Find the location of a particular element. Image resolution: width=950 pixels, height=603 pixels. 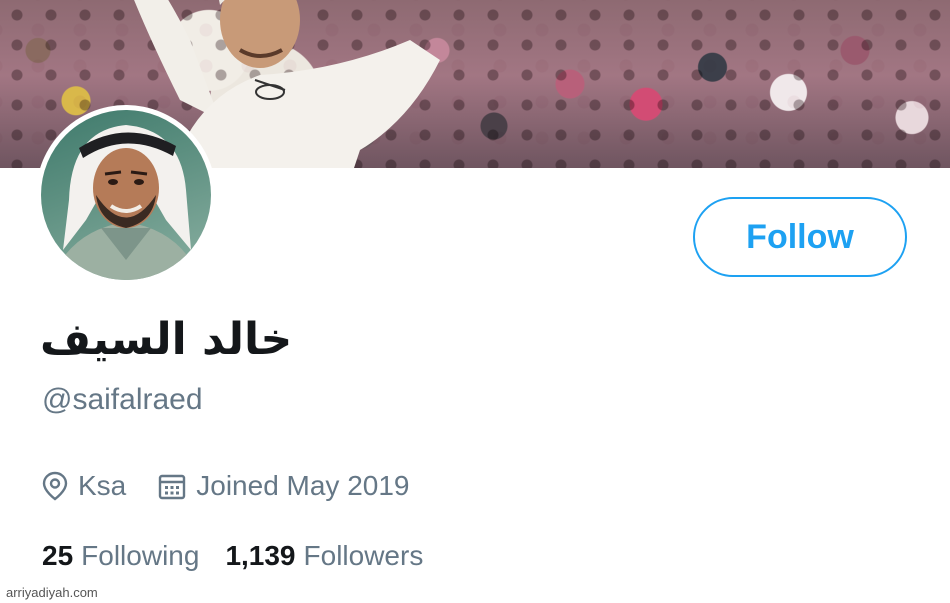

following-label: Following is located at coordinates (140, 555).